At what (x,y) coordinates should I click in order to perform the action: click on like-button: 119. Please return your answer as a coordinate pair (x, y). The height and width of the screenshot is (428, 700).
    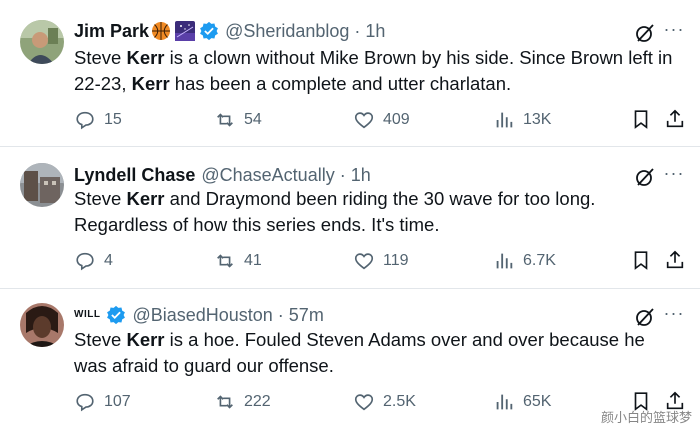
    Looking at the image, I should click on (381, 261).